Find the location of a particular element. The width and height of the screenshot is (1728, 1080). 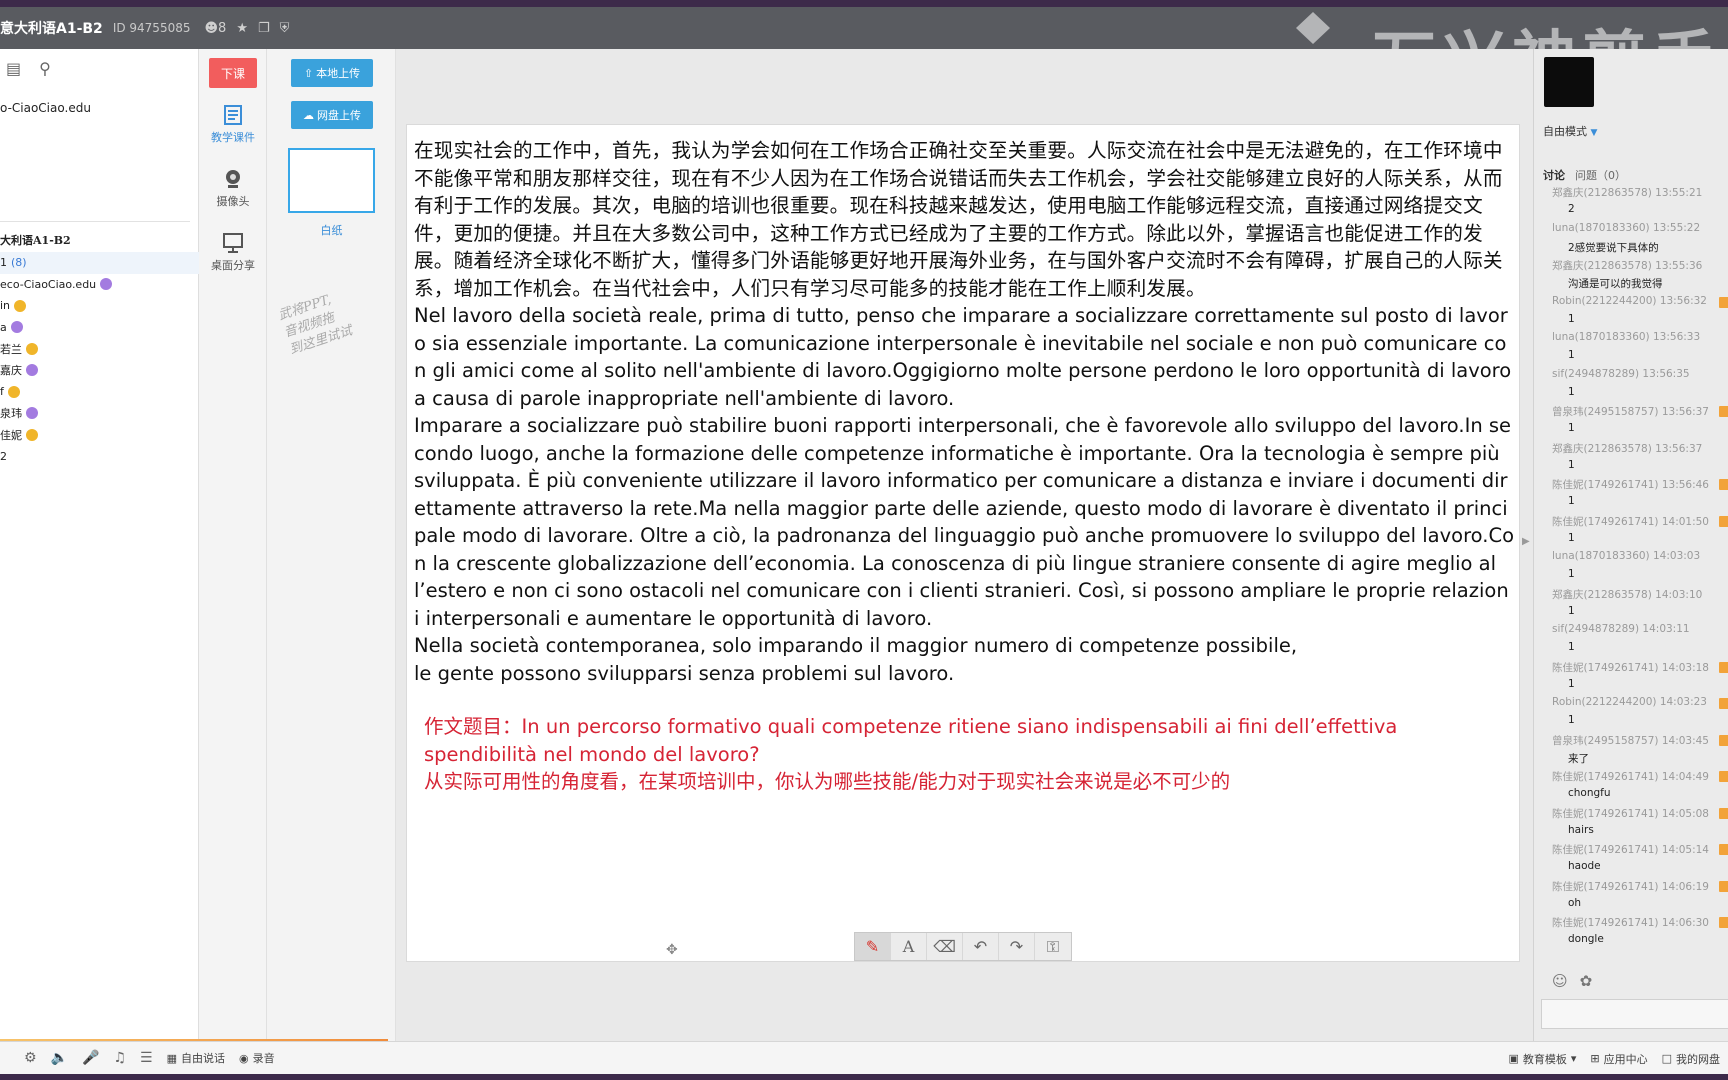

chat-text: 2感觉要说下具体的 is located at coordinates (1613, 247).